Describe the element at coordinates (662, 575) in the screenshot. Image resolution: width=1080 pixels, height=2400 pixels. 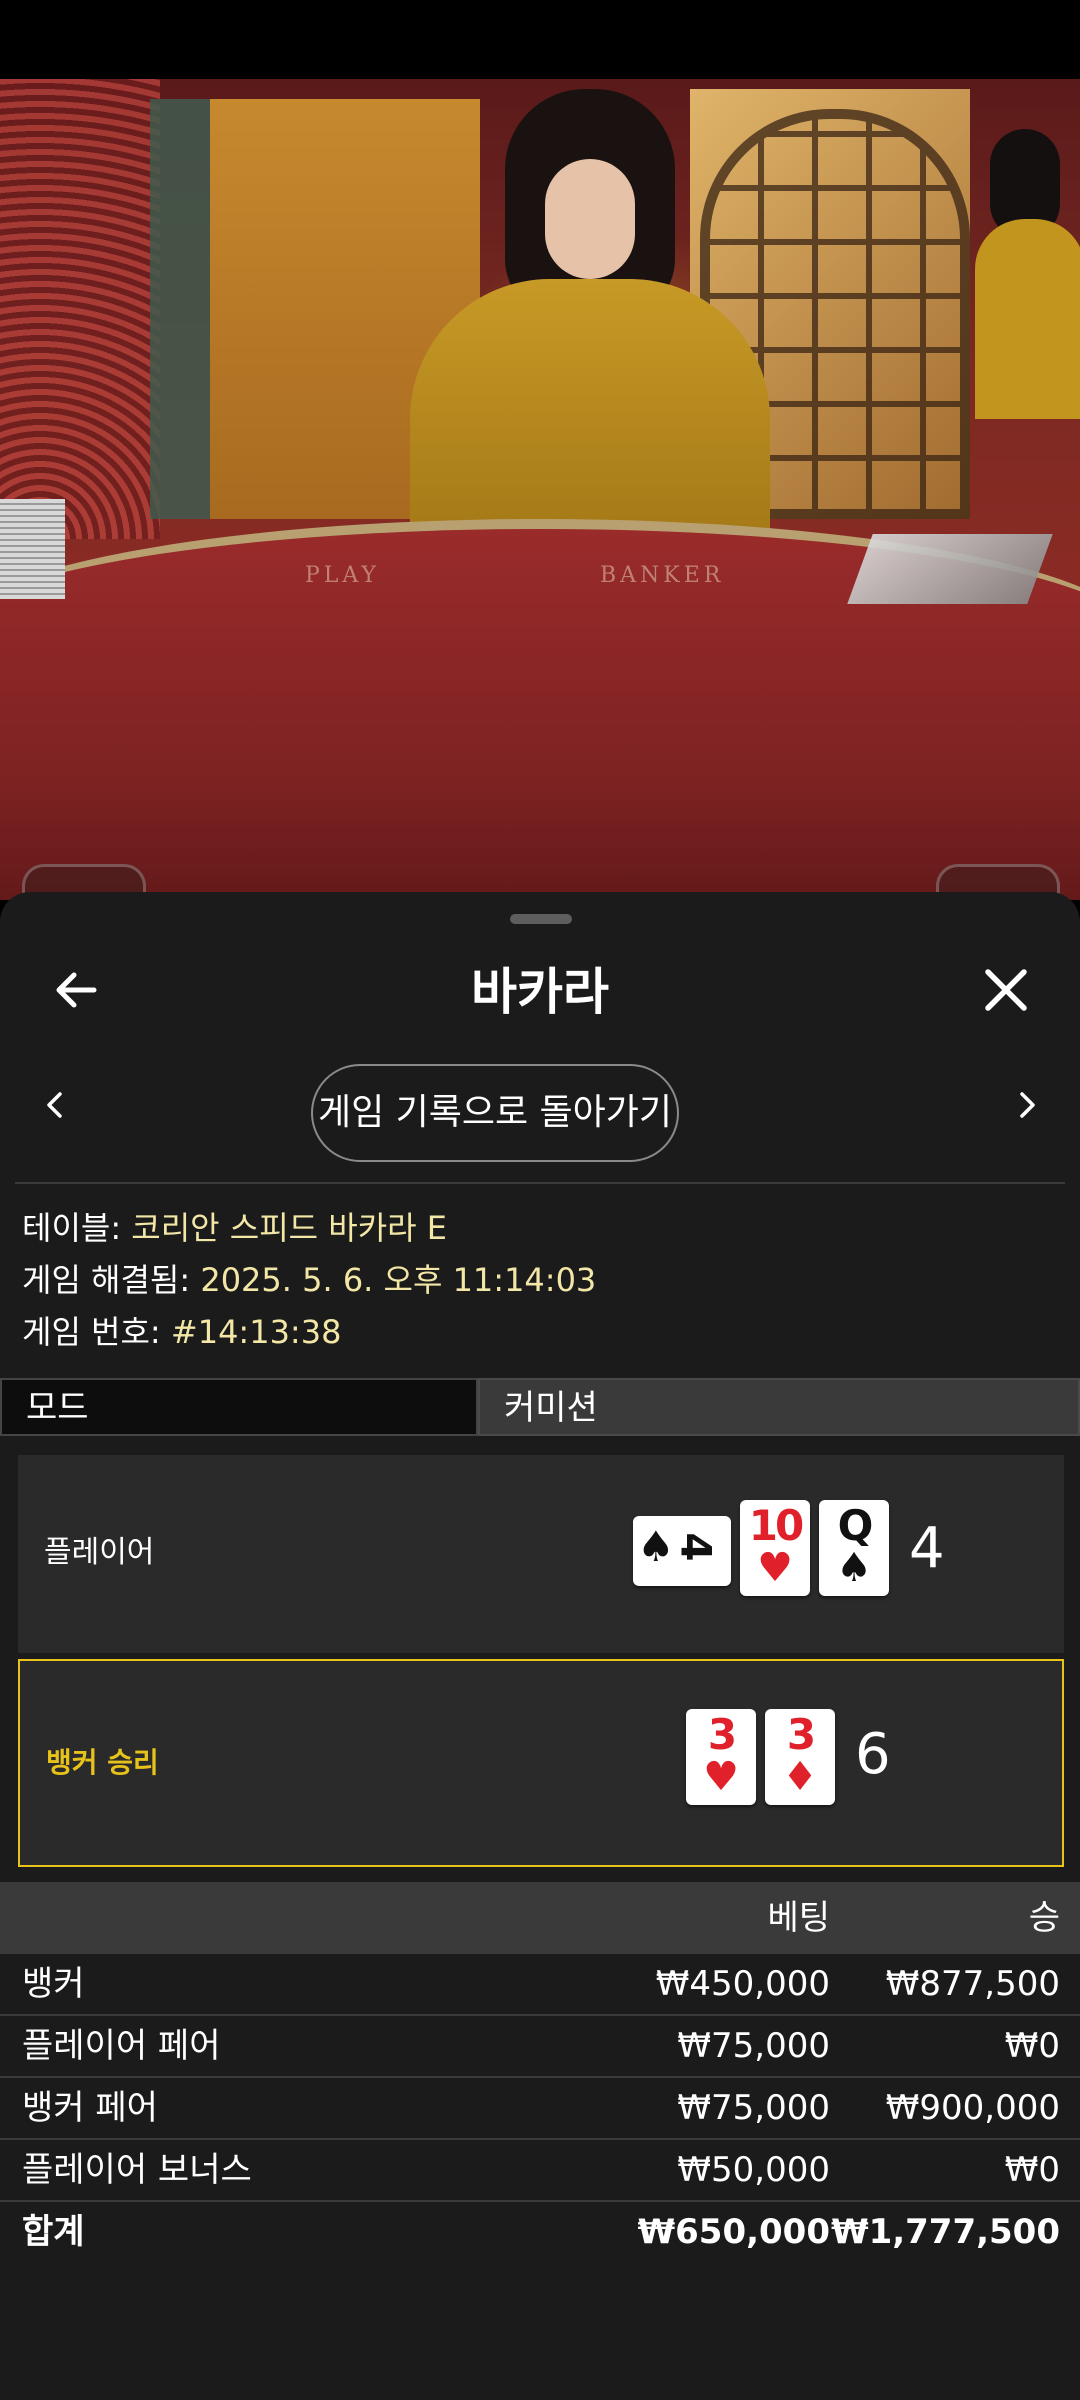
I see `table-banker-text: BANKER` at that location.